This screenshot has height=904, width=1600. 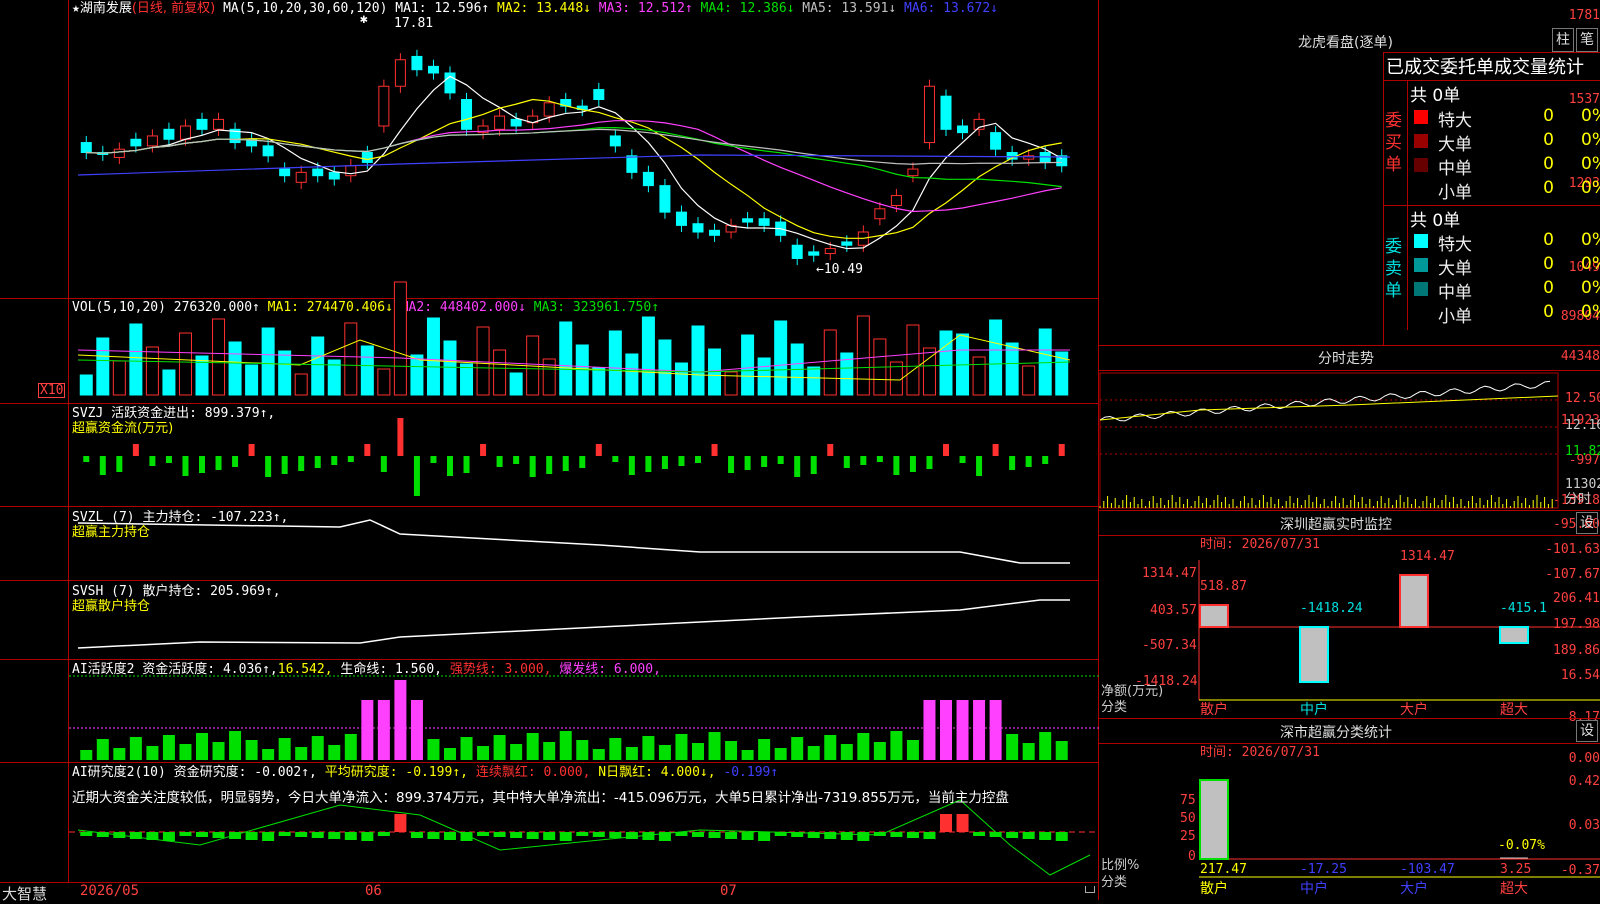 What do you see at coordinates (1223, 869) in the screenshot?
I see `class-bar-value: 217.47` at bounding box center [1223, 869].